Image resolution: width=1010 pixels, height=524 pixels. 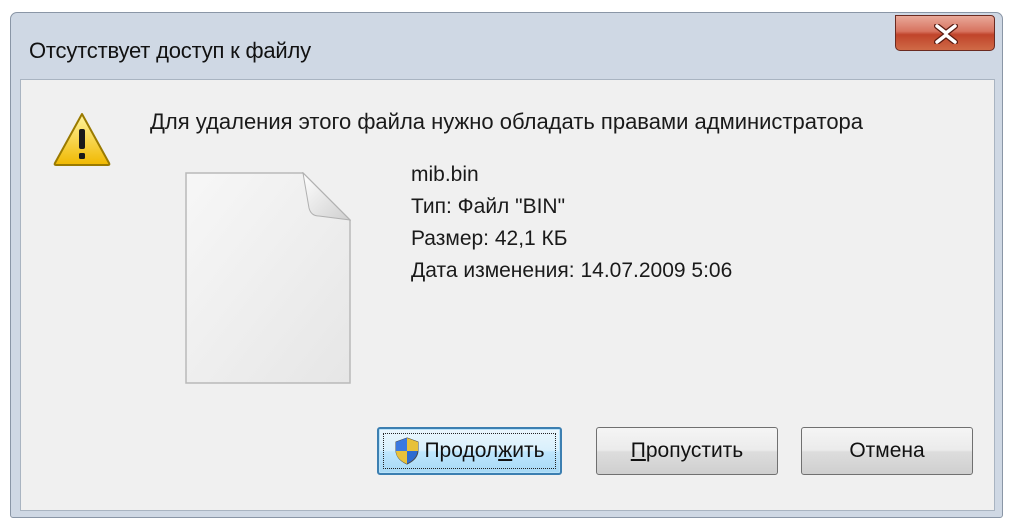 I want to click on focus-rectangle, so click(x=469, y=451).